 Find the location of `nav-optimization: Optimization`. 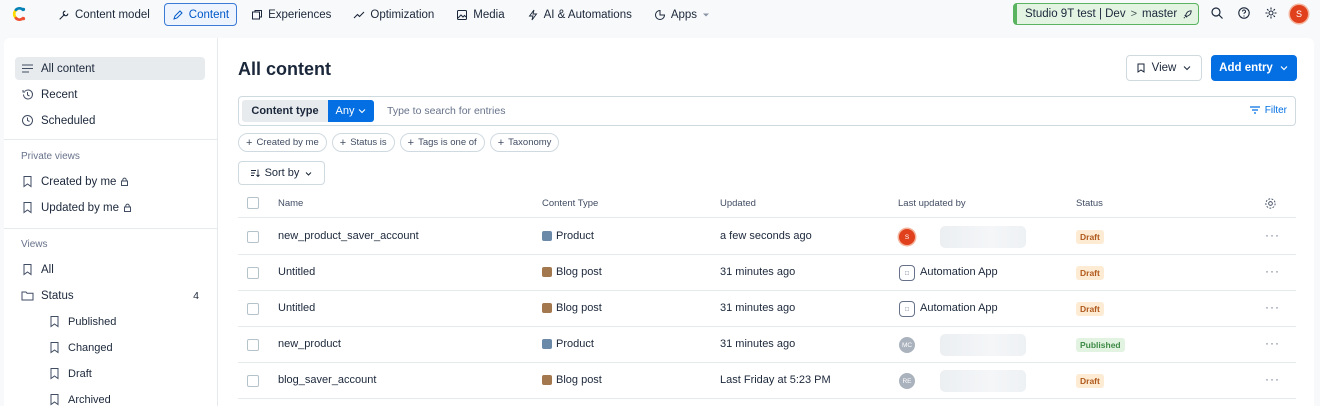

nav-optimization: Optimization is located at coordinates (393, 14).